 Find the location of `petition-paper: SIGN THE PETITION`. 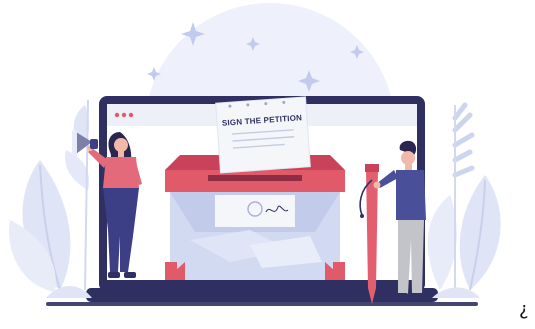

petition-paper: SIGN THE PETITION is located at coordinates (263, 135).